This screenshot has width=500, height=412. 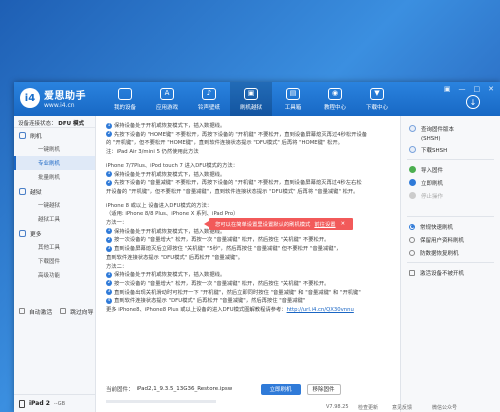 What do you see at coordinates (320, 310) in the screenshot?
I see `tutorial-link: http://url.i4.cn/QX30vnnu` at bounding box center [320, 310].